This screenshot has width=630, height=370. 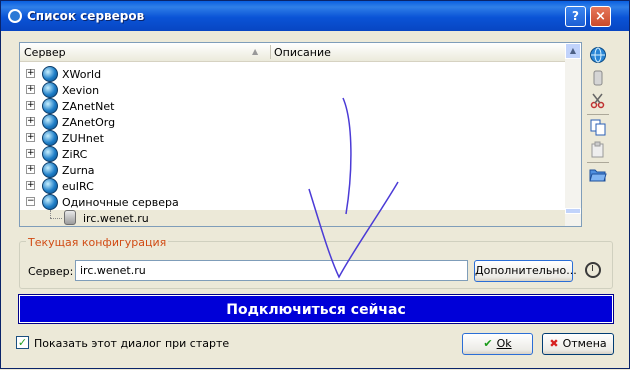 I want to click on cancel-button: ✖ Отмена, so click(x=578, y=344).